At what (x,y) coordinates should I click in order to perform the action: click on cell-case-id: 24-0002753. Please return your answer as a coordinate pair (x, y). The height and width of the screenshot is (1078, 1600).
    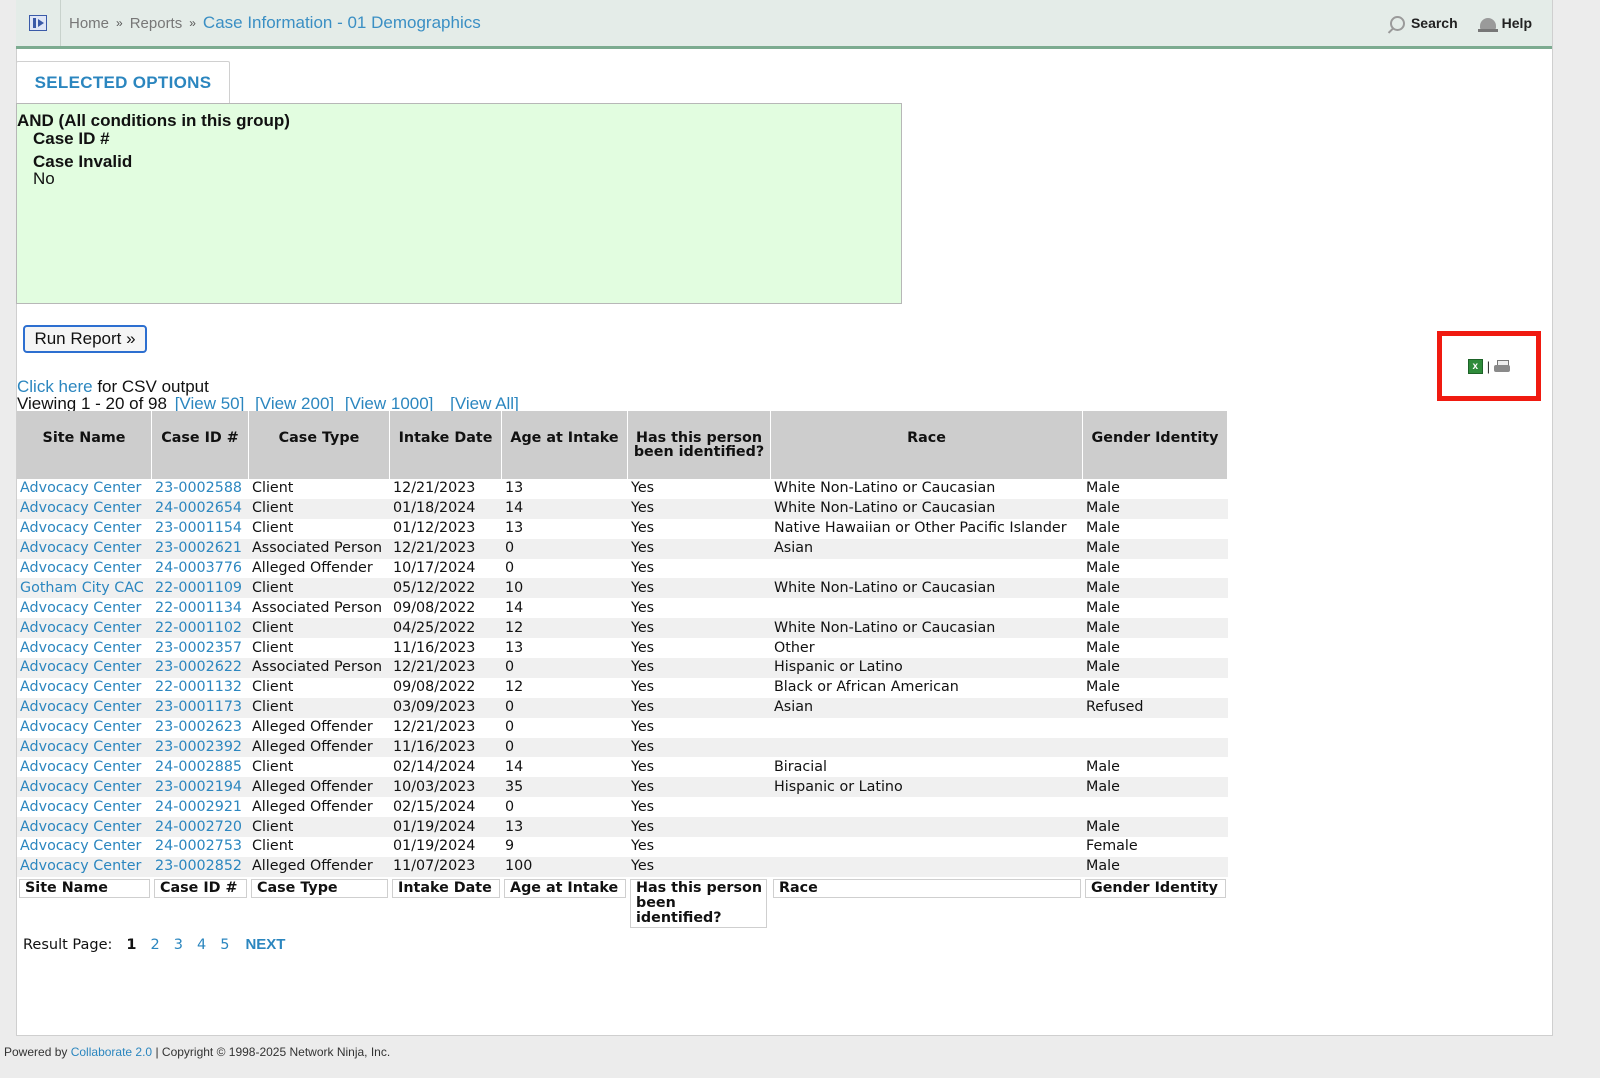
    Looking at the image, I should click on (200, 847).